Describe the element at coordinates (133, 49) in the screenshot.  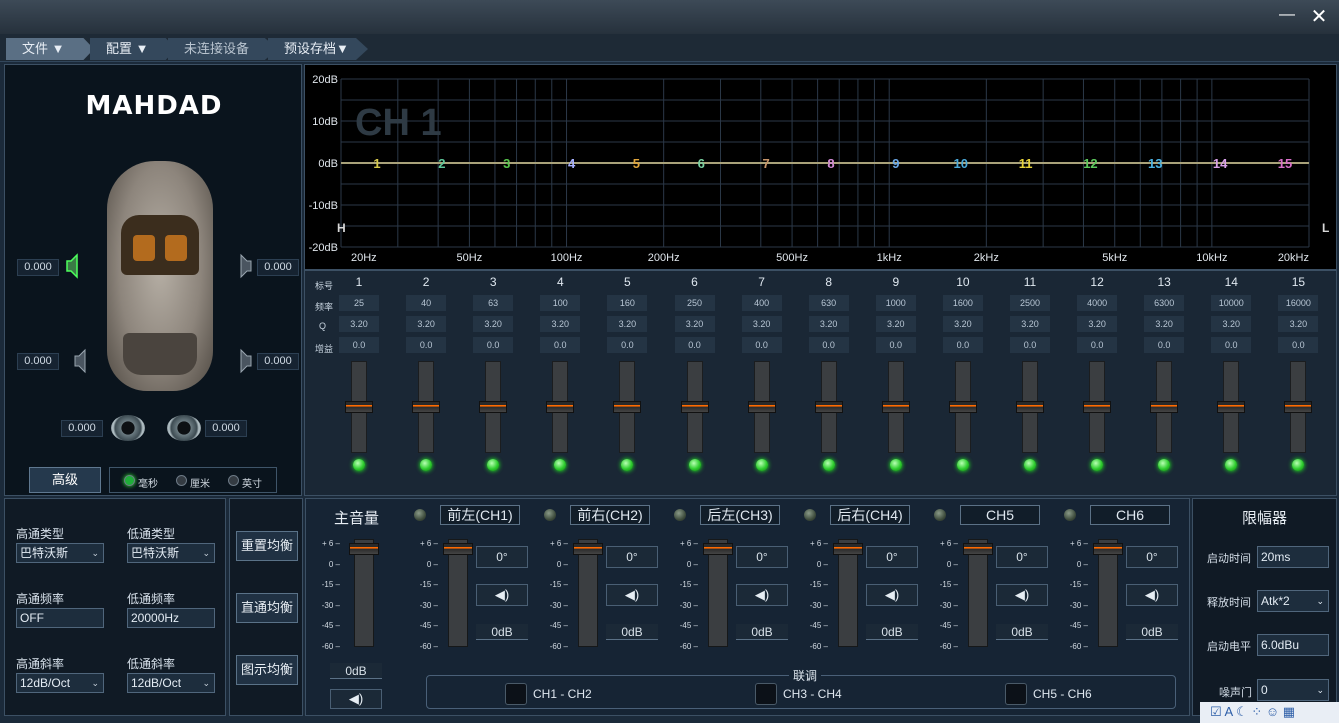
I see `menu-config: 配置 ▼` at that location.